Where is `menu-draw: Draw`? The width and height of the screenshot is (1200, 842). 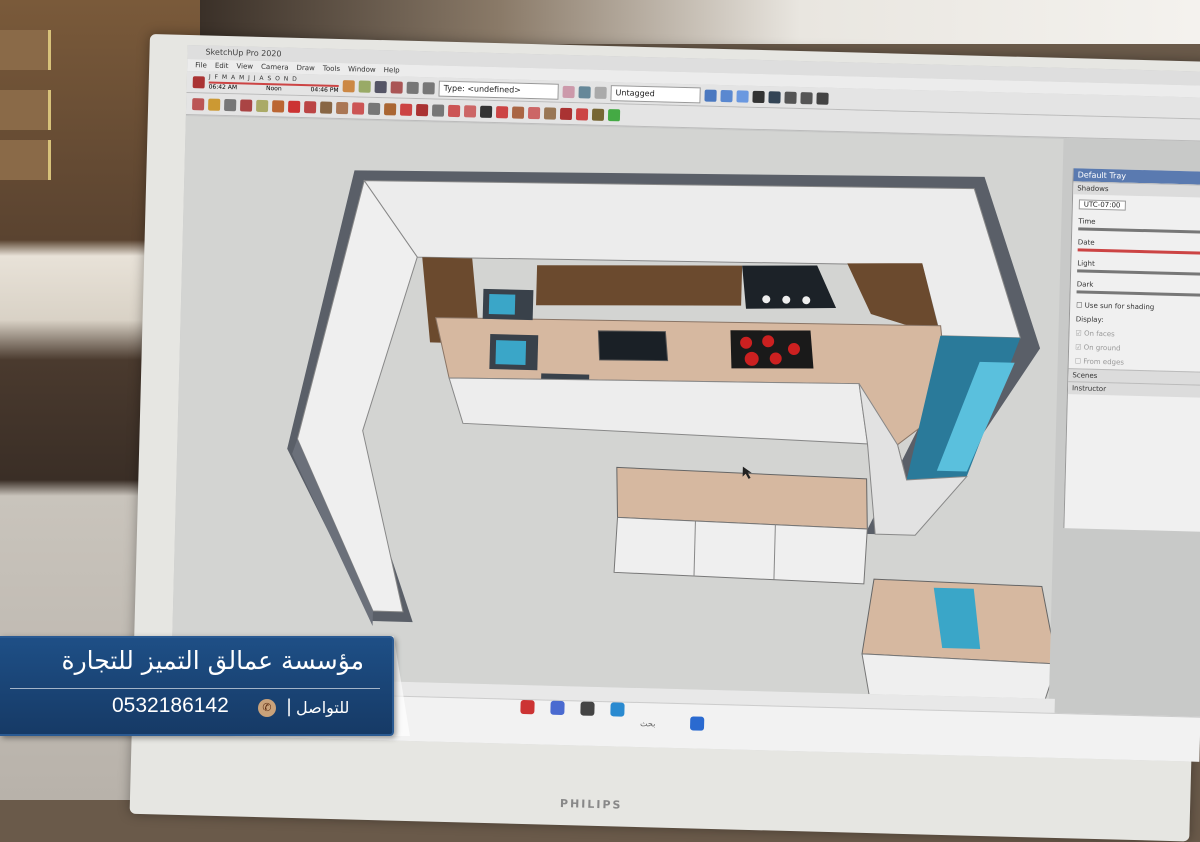 menu-draw: Draw is located at coordinates (305, 68).